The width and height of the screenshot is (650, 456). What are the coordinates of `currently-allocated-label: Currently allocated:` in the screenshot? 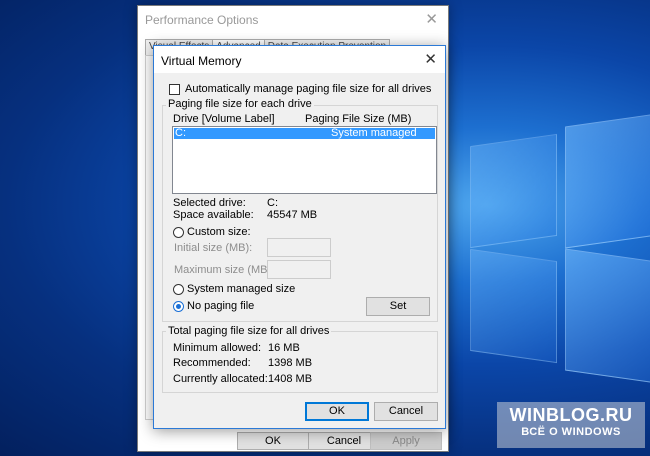 It's located at (220, 379).